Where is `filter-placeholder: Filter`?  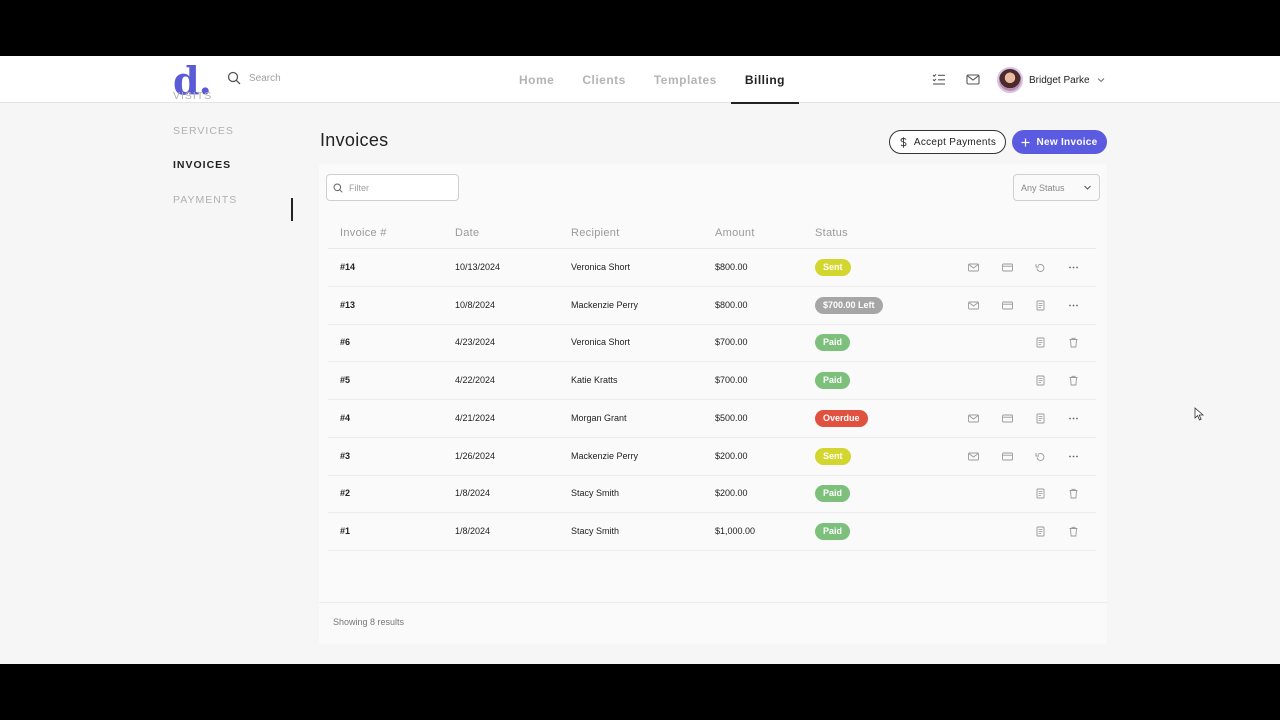
filter-placeholder: Filter is located at coordinates (359, 187).